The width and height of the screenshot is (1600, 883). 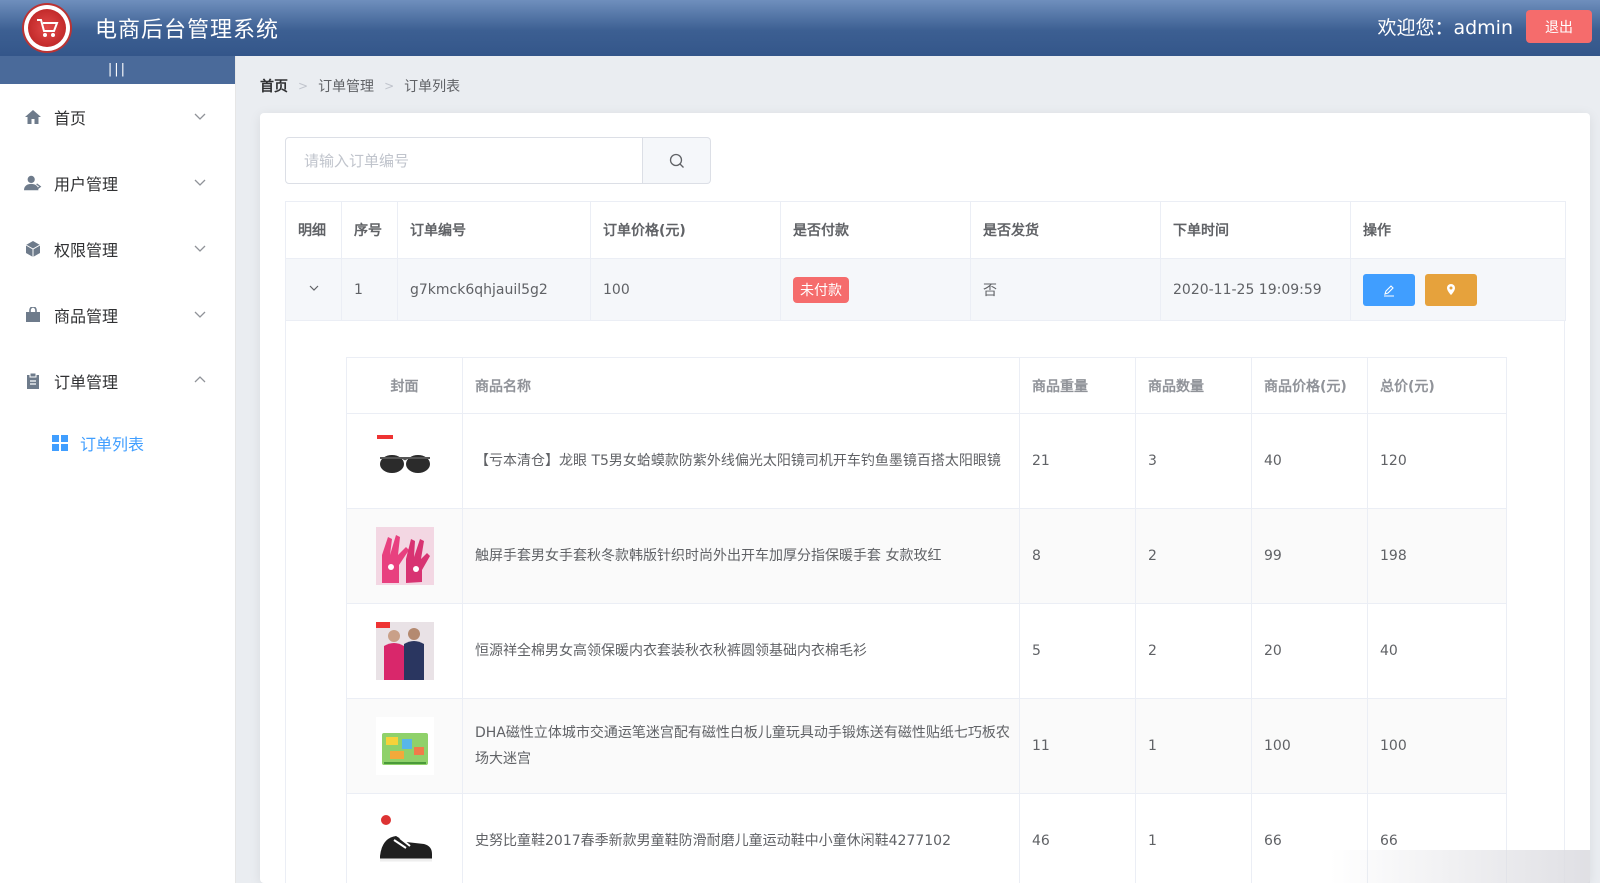 I want to click on expand-toggle, so click(x=313, y=289).